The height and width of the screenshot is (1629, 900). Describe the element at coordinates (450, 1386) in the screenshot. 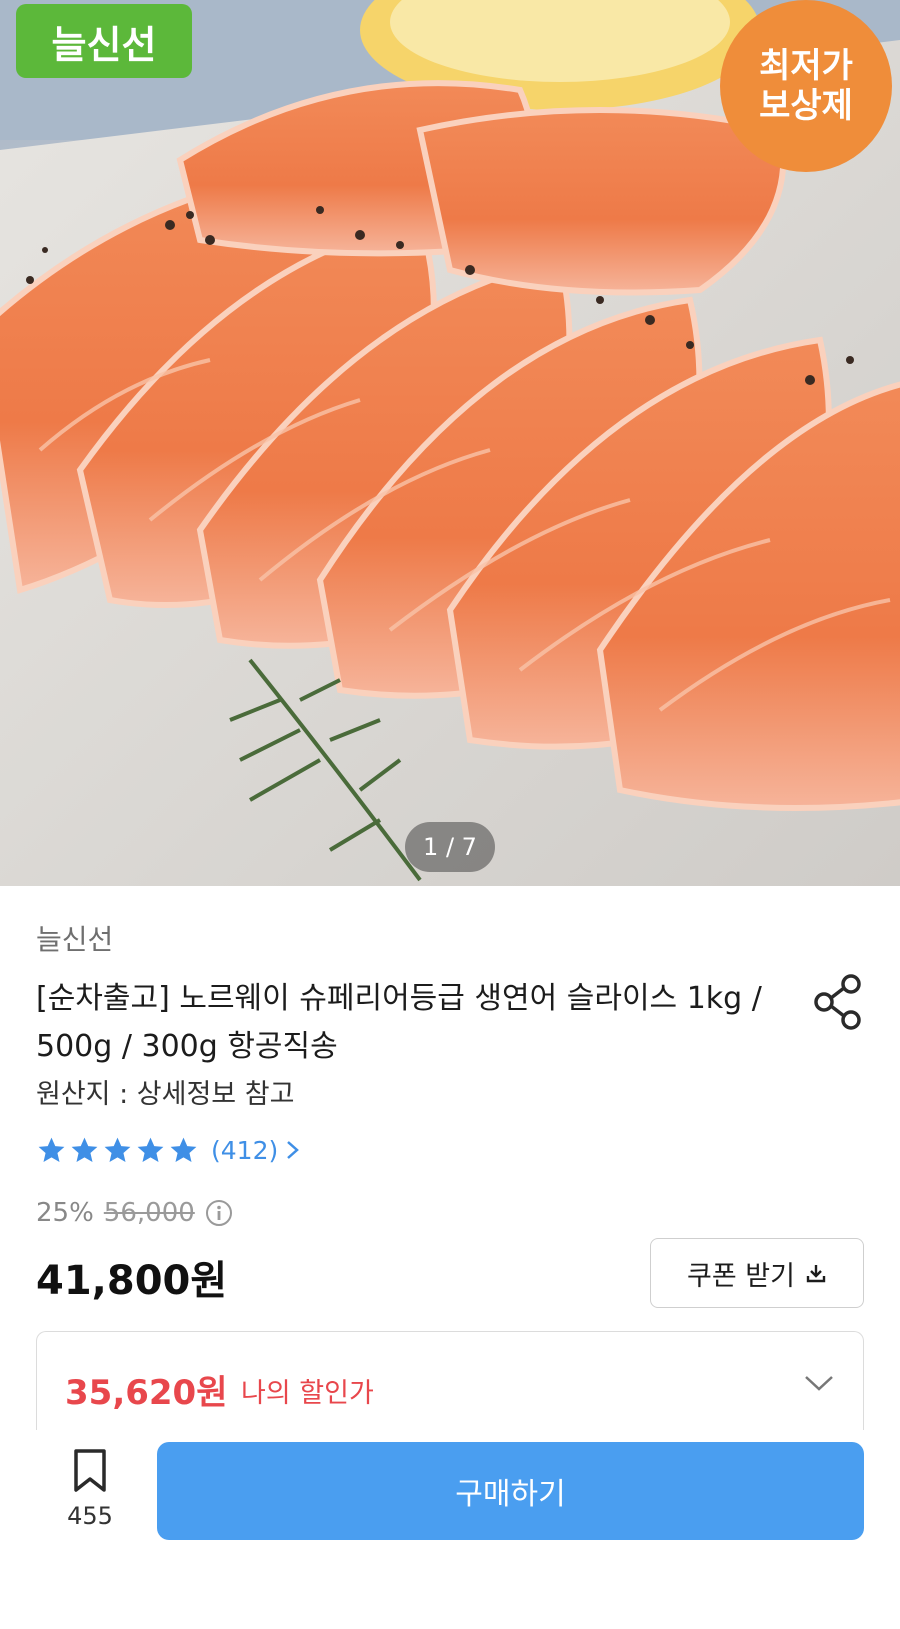

I see `my-discount-panel: 35,620원 나의 할인가` at that location.